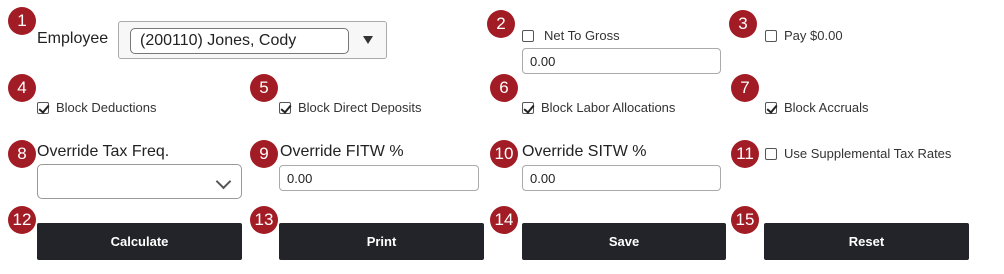 This screenshot has height=274, width=1004. I want to click on block-accruals-option: Block Accruals, so click(817, 107).